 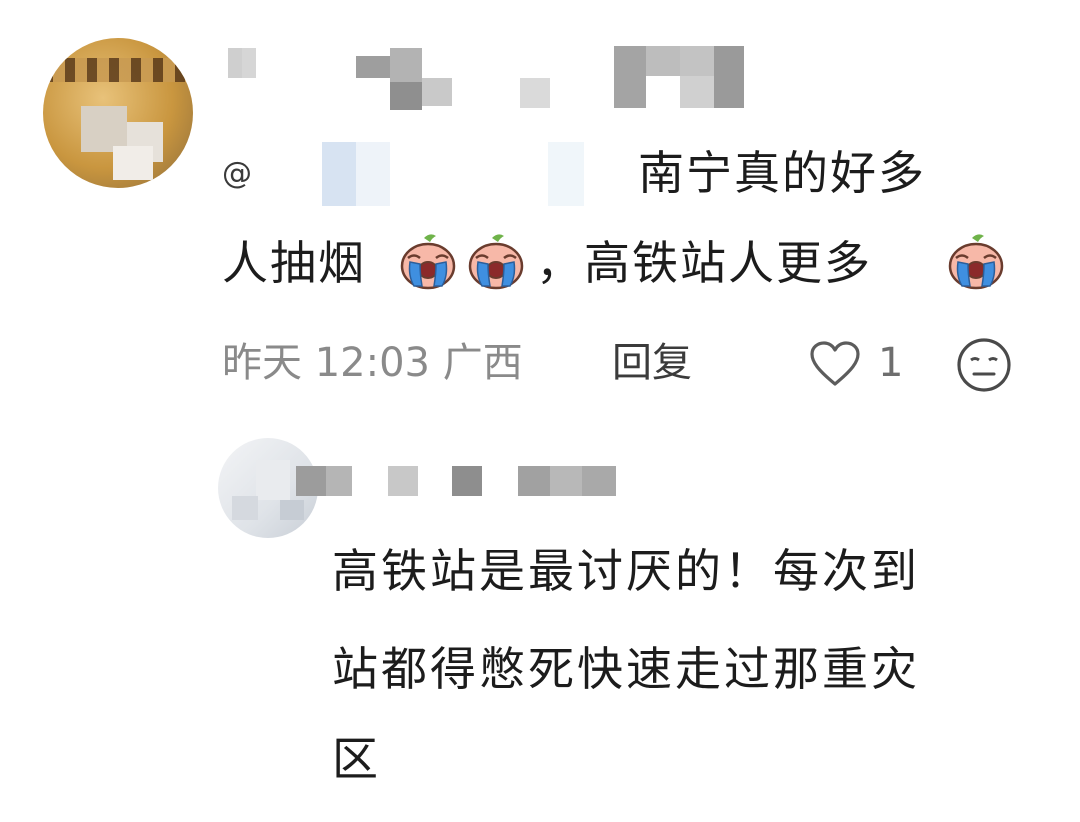 What do you see at coordinates (704, 263) in the screenshot?
I see `comment-text-line-2b: ，高铁站人更多` at bounding box center [704, 263].